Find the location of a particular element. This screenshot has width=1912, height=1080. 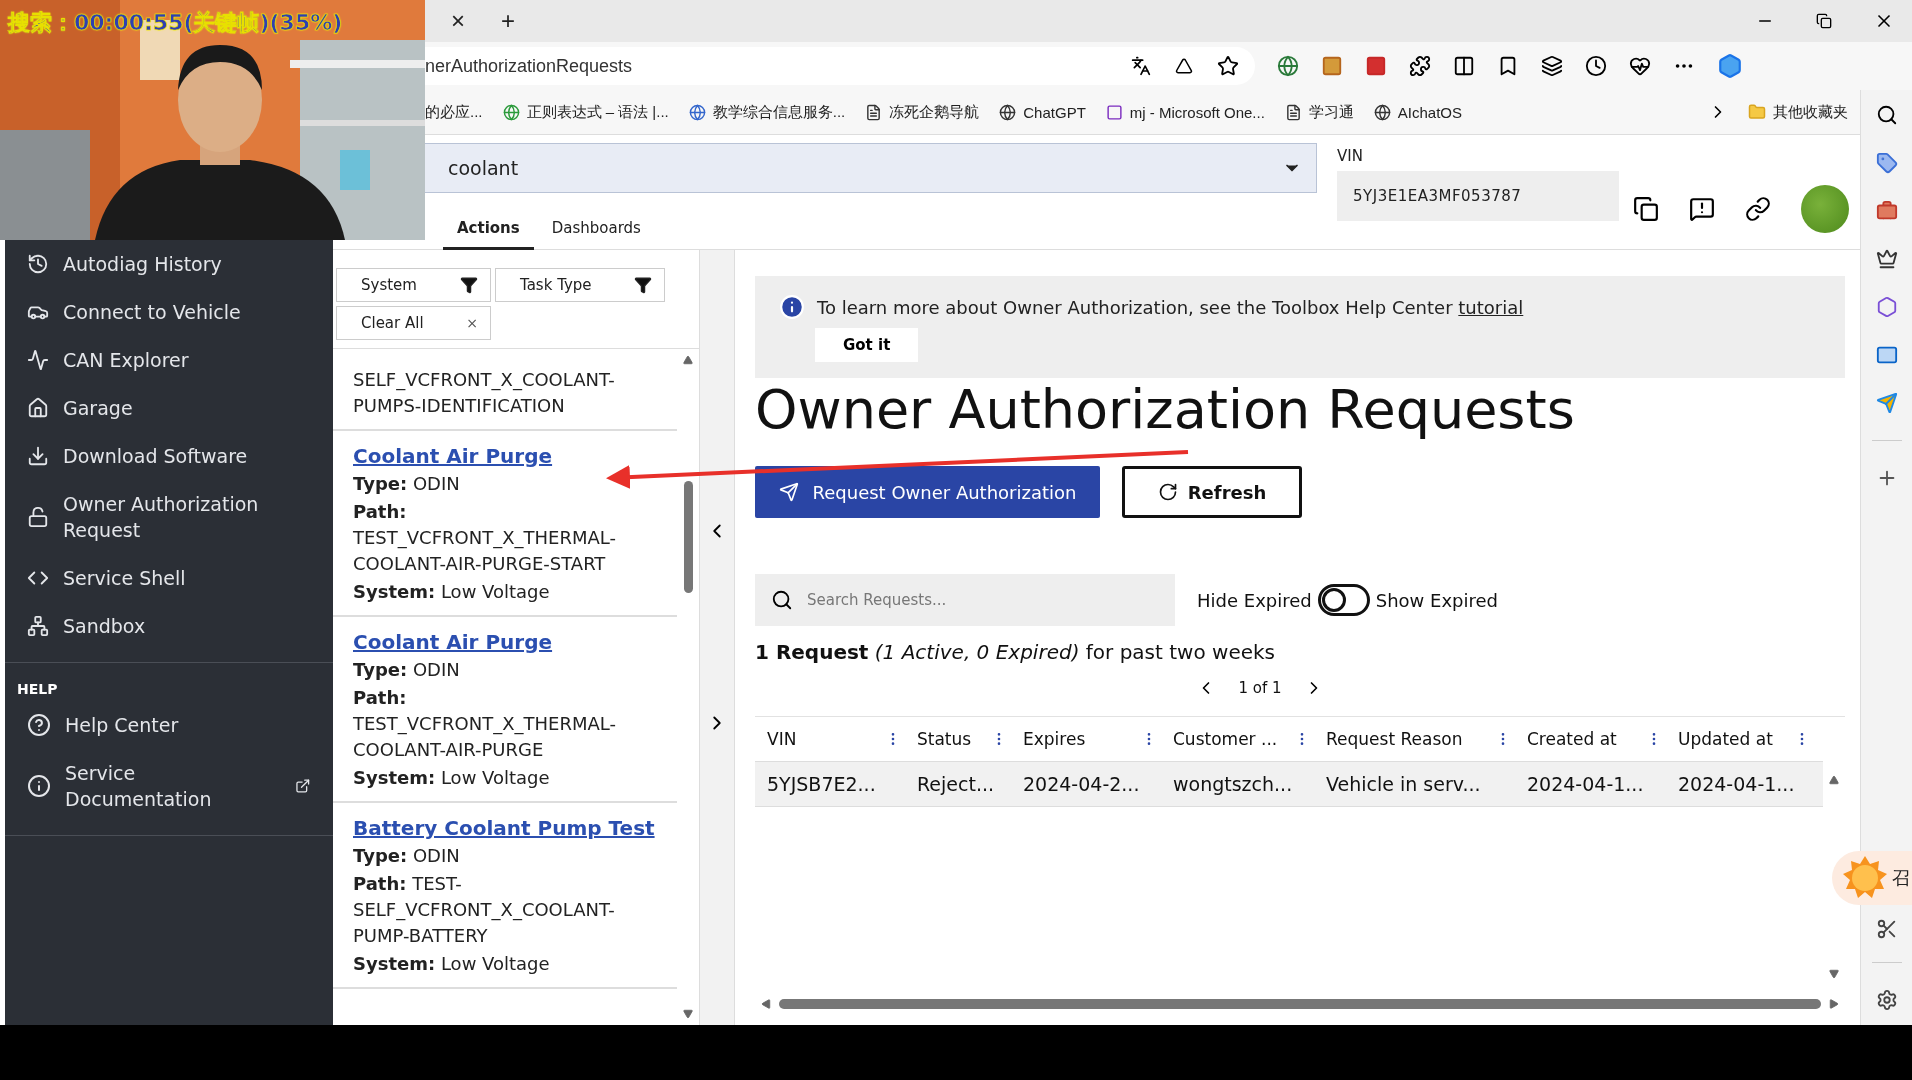

assistant-widget: 召 is located at coordinates (1872, 878).